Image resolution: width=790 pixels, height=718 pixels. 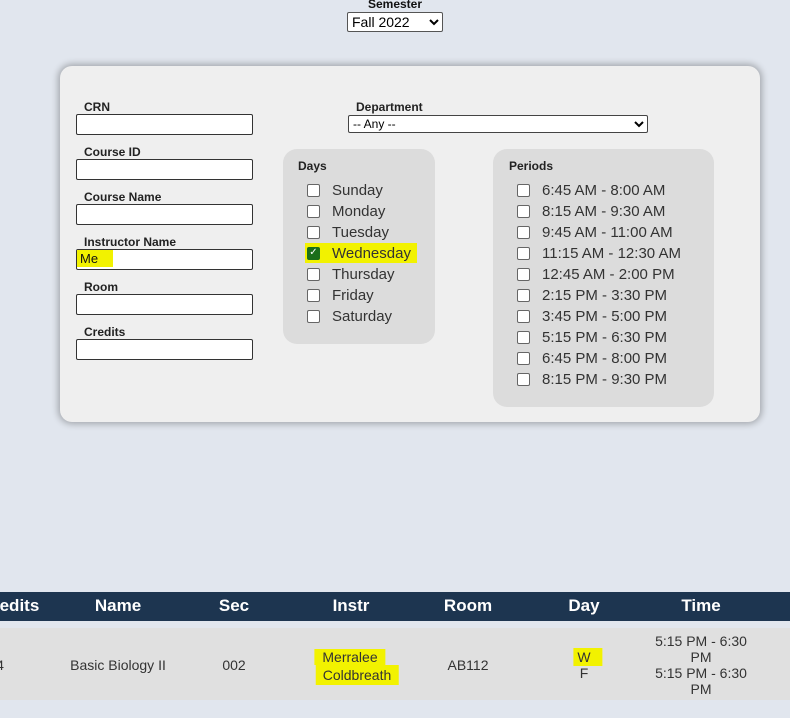 What do you see at coordinates (130, 242) in the screenshot?
I see `instructor-name-label: Instructor Name` at bounding box center [130, 242].